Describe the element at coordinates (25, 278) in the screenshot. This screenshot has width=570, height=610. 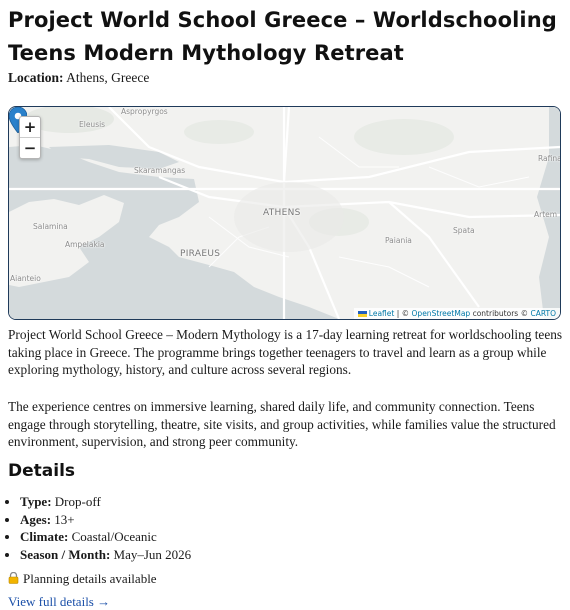
I see `place-label-aianteio: Aianteio` at that location.